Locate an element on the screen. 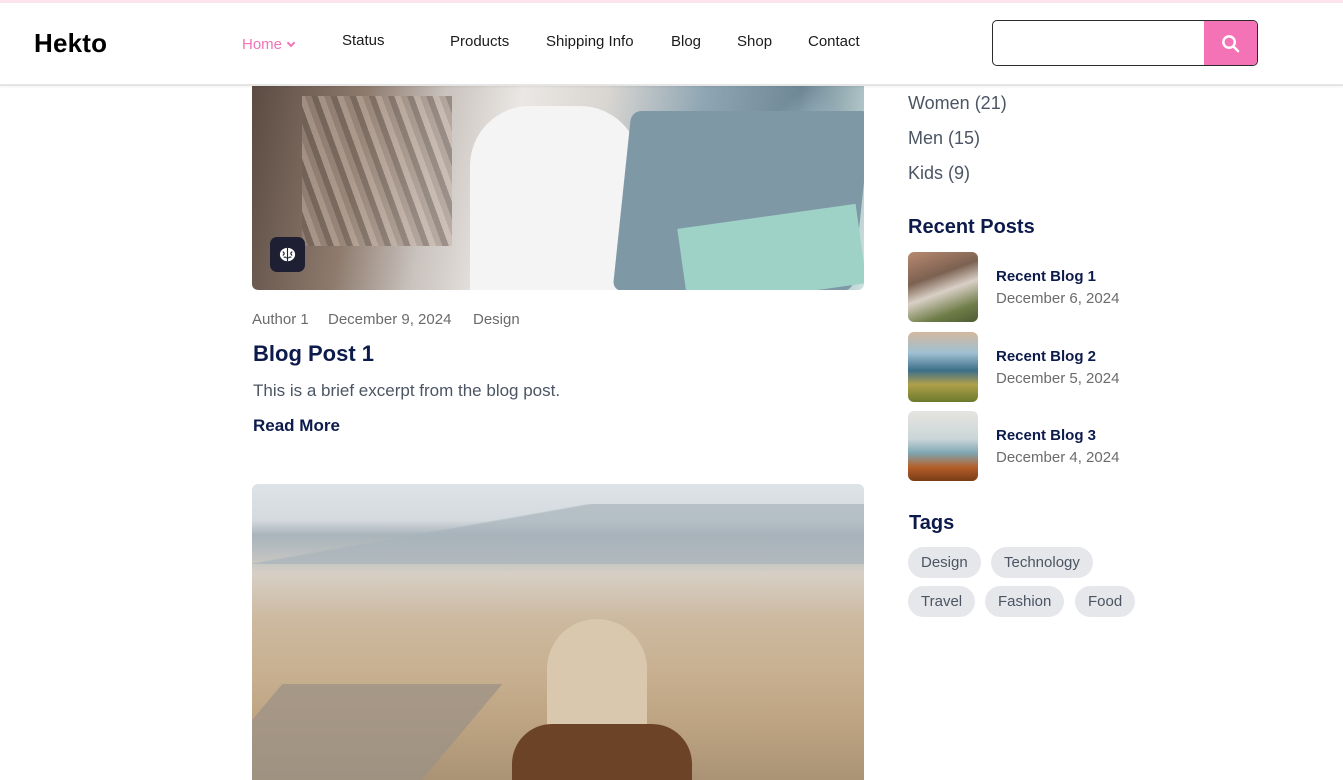 The image size is (1343, 780). nav-home: Home is located at coordinates (269, 44).